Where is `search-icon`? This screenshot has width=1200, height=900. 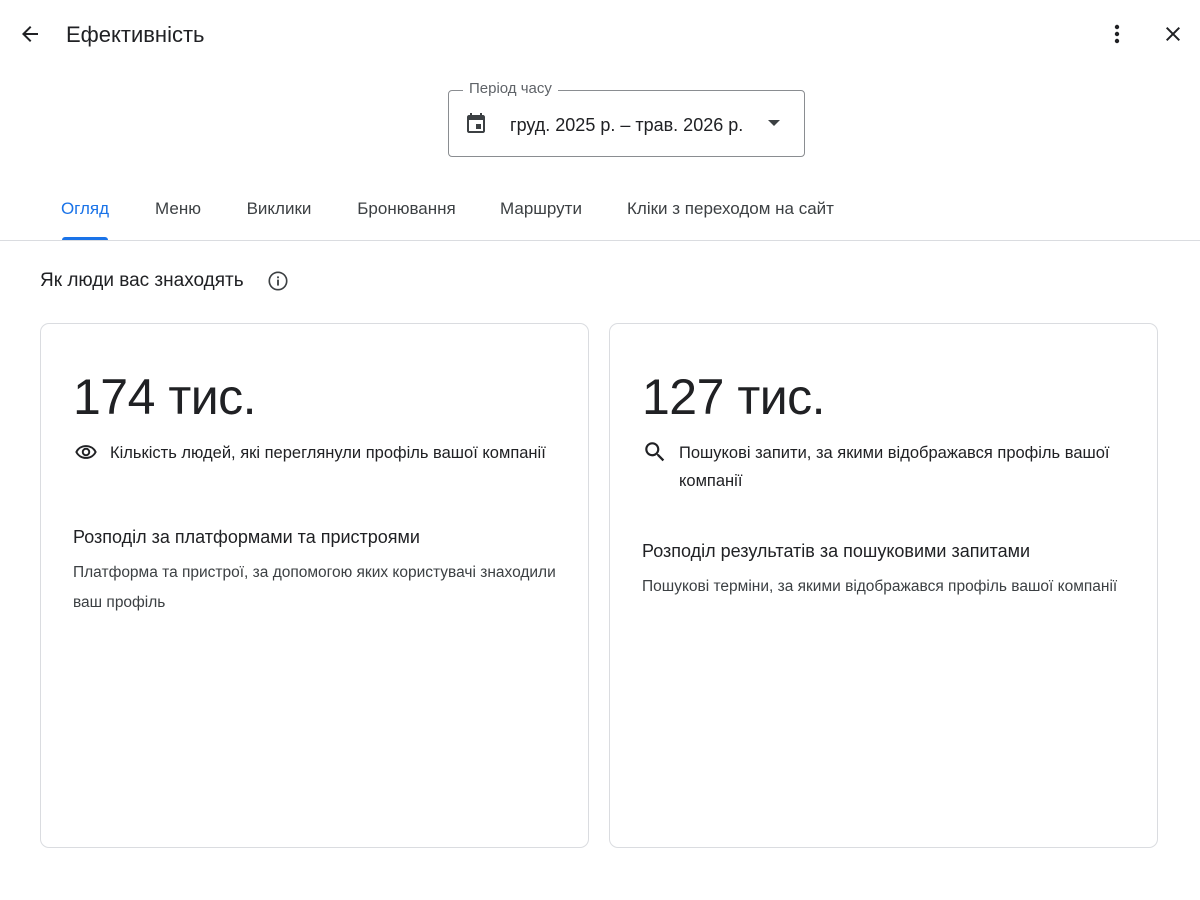 search-icon is located at coordinates (655, 452).